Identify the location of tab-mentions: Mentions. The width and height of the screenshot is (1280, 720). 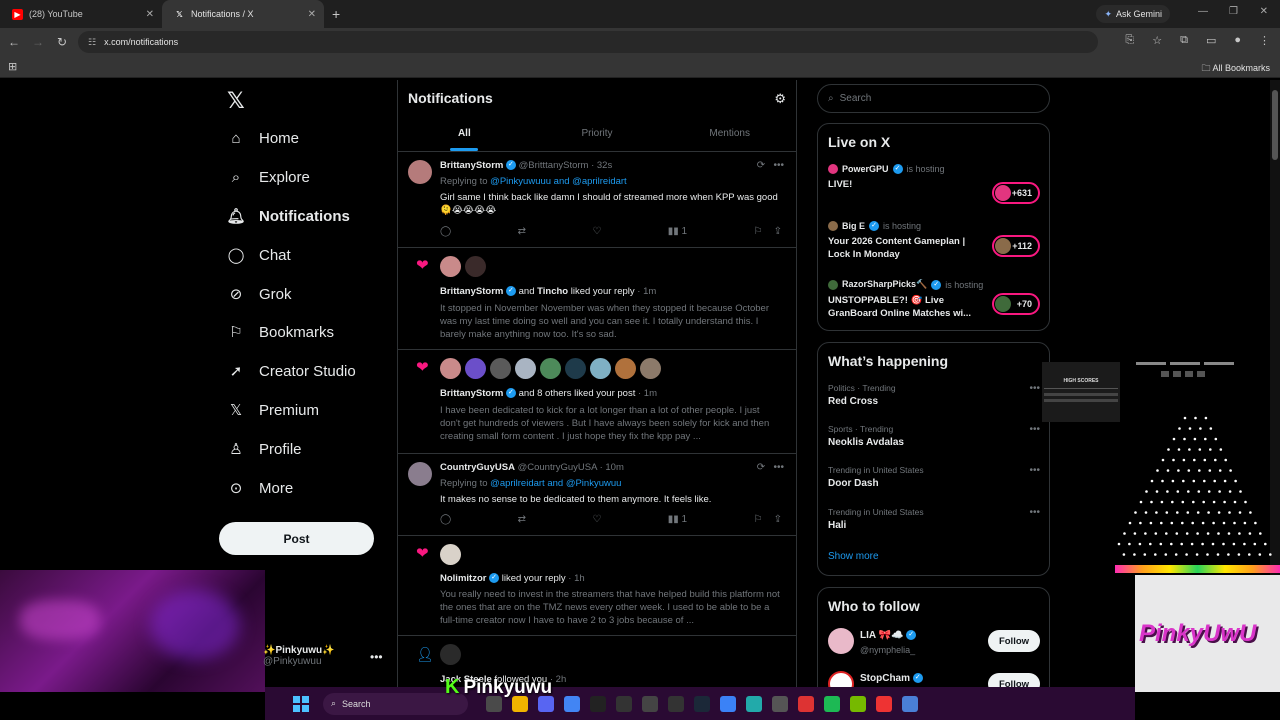
(729, 133).